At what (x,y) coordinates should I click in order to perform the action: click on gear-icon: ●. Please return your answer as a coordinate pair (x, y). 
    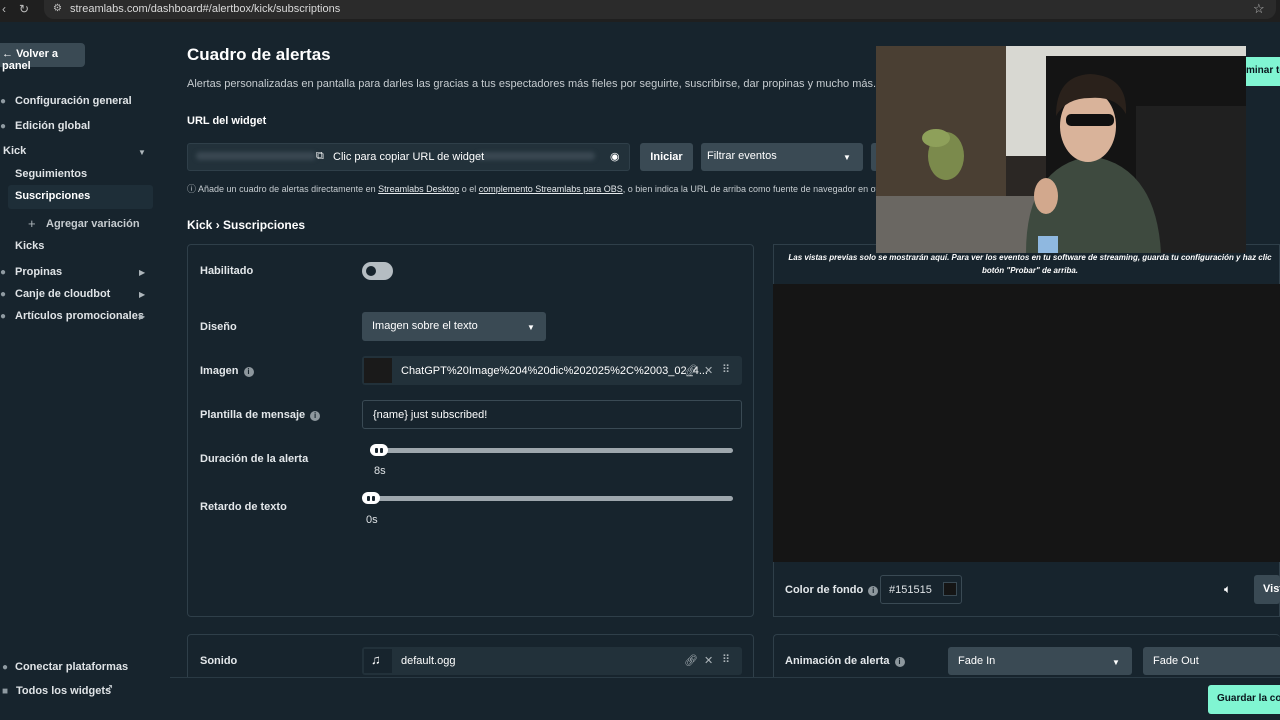
    Looking at the image, I should click on (3, 101).